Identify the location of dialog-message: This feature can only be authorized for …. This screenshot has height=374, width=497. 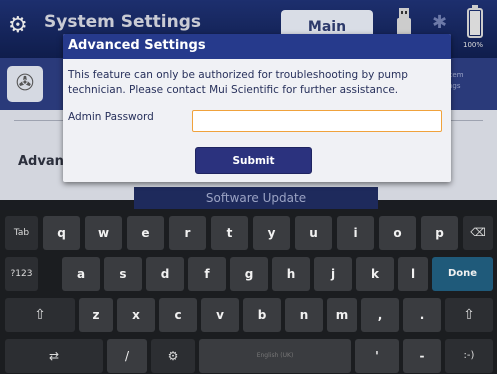
(238, 82).